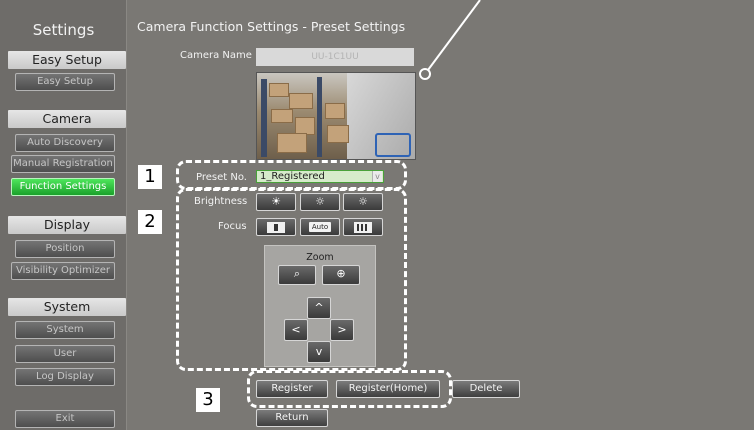  I want to click on sidebar-title: Settings, so click(63, 30).